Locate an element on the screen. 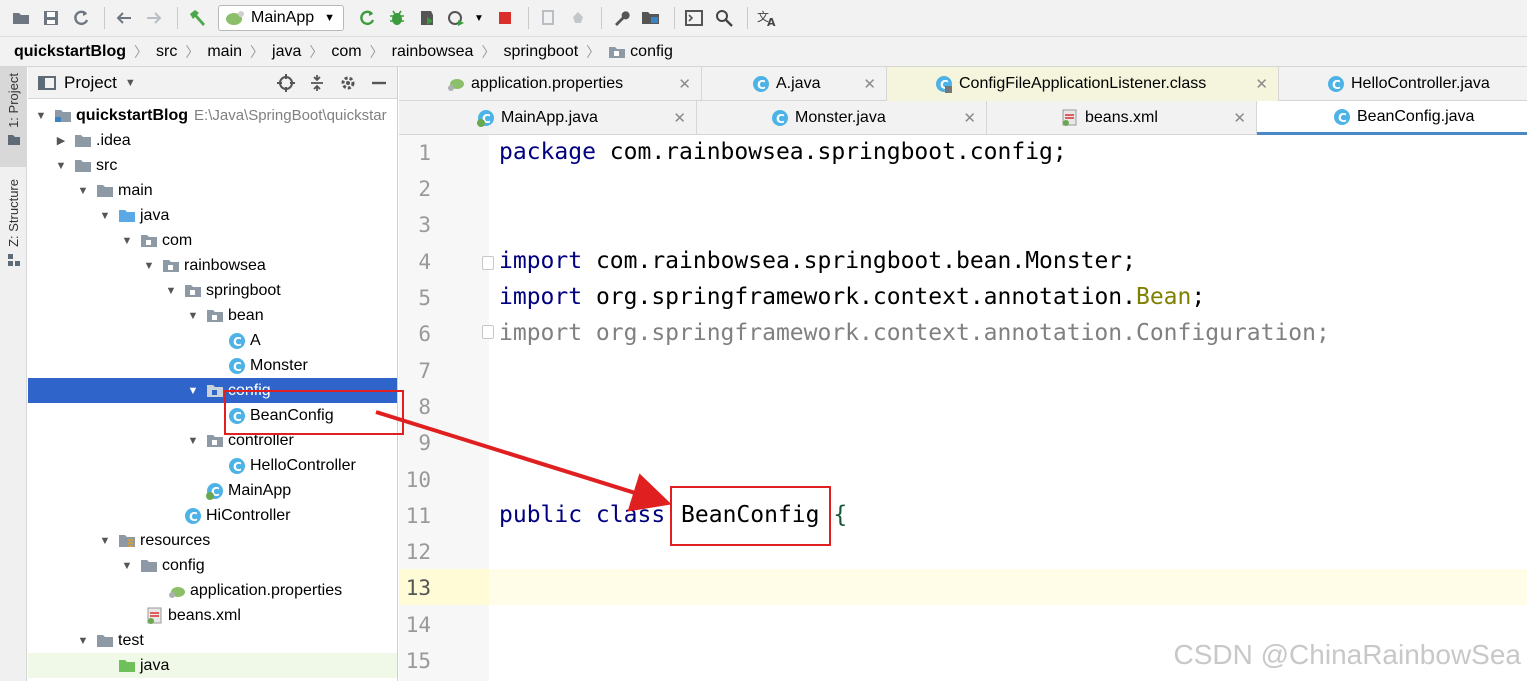 This screenshot has height=681, width=1527. annotation-arrow-icon is located at coordinates (523, 461).